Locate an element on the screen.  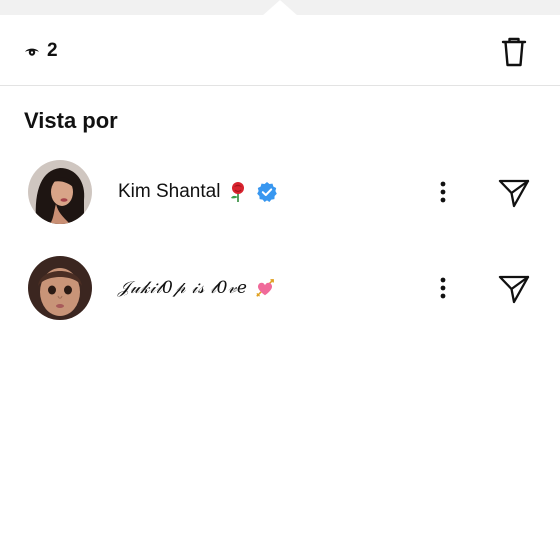
viewer-row: 𝒥𝓊𝓀𝒾𝓁0𝓅 𝒾𝓈 𝓁0𝓋𝑒 is located at coordinates (280, 288).